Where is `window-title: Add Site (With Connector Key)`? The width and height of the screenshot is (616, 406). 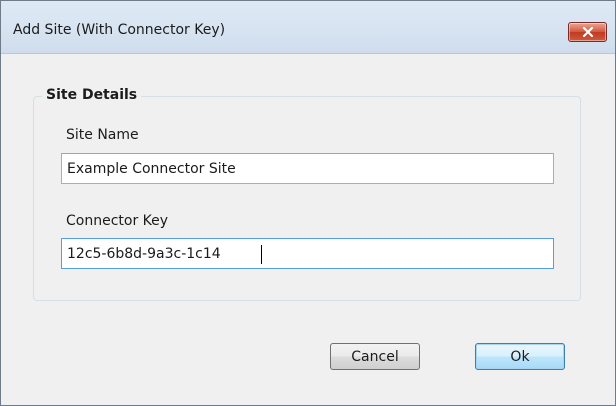 window-title: Add Site (With Connector Key) is located at coordinates (119, 30).